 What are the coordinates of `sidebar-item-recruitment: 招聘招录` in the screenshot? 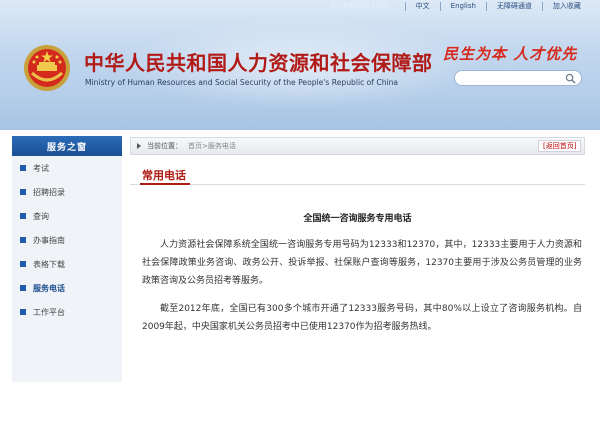 It's located at (67, 192).